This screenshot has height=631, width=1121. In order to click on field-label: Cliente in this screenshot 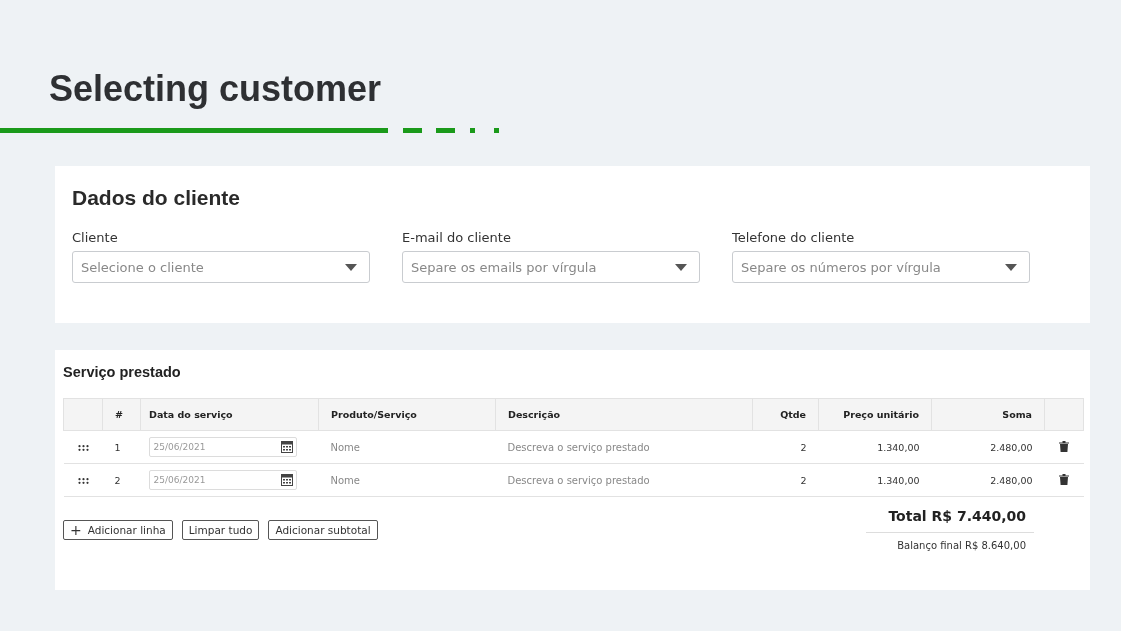, I will do `click(95, 237)`.